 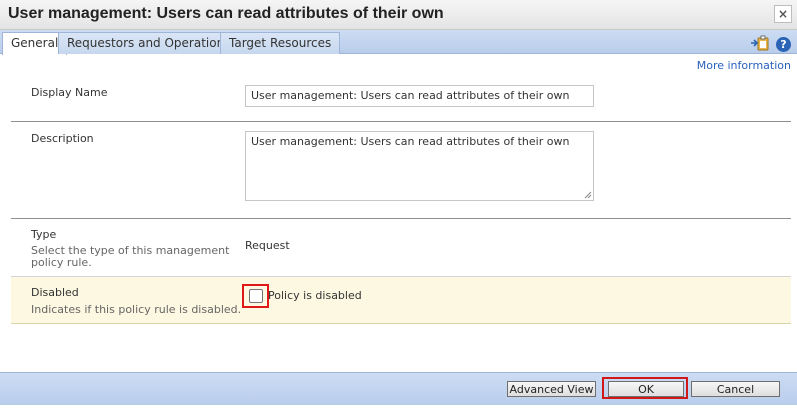 I want to click on policy-disabled-checkbox-highlight, so click(x=255, y=296).